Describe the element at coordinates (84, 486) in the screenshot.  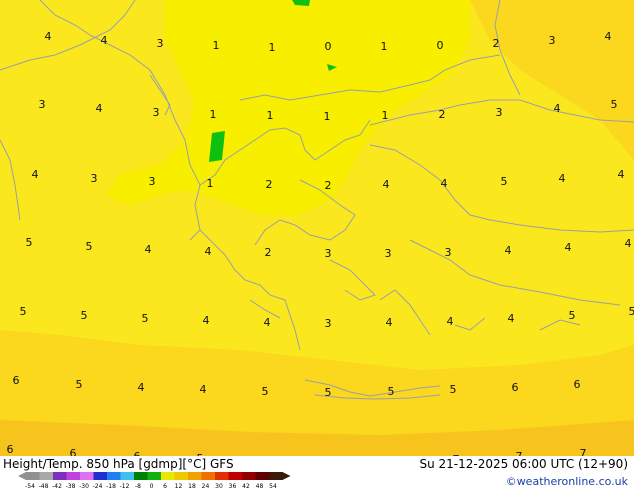
I see `scale-tick-label: -30` at that location.